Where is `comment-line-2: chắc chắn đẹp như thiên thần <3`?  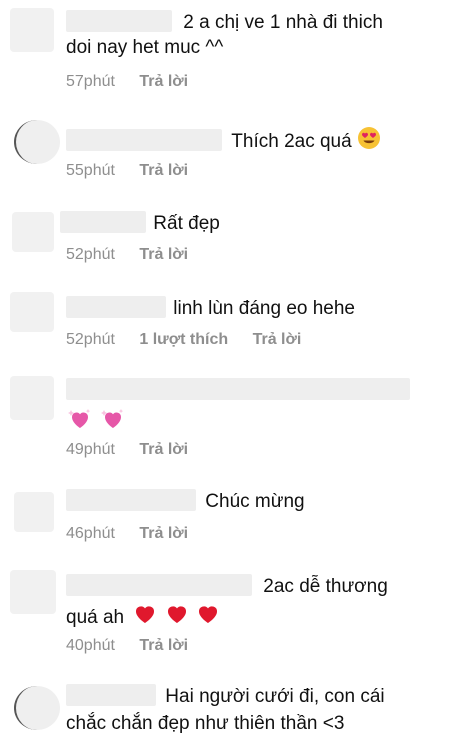
comment-line-2: chắc chắn đẹp như thiên thần <3 is located at coordinates (205, 723).